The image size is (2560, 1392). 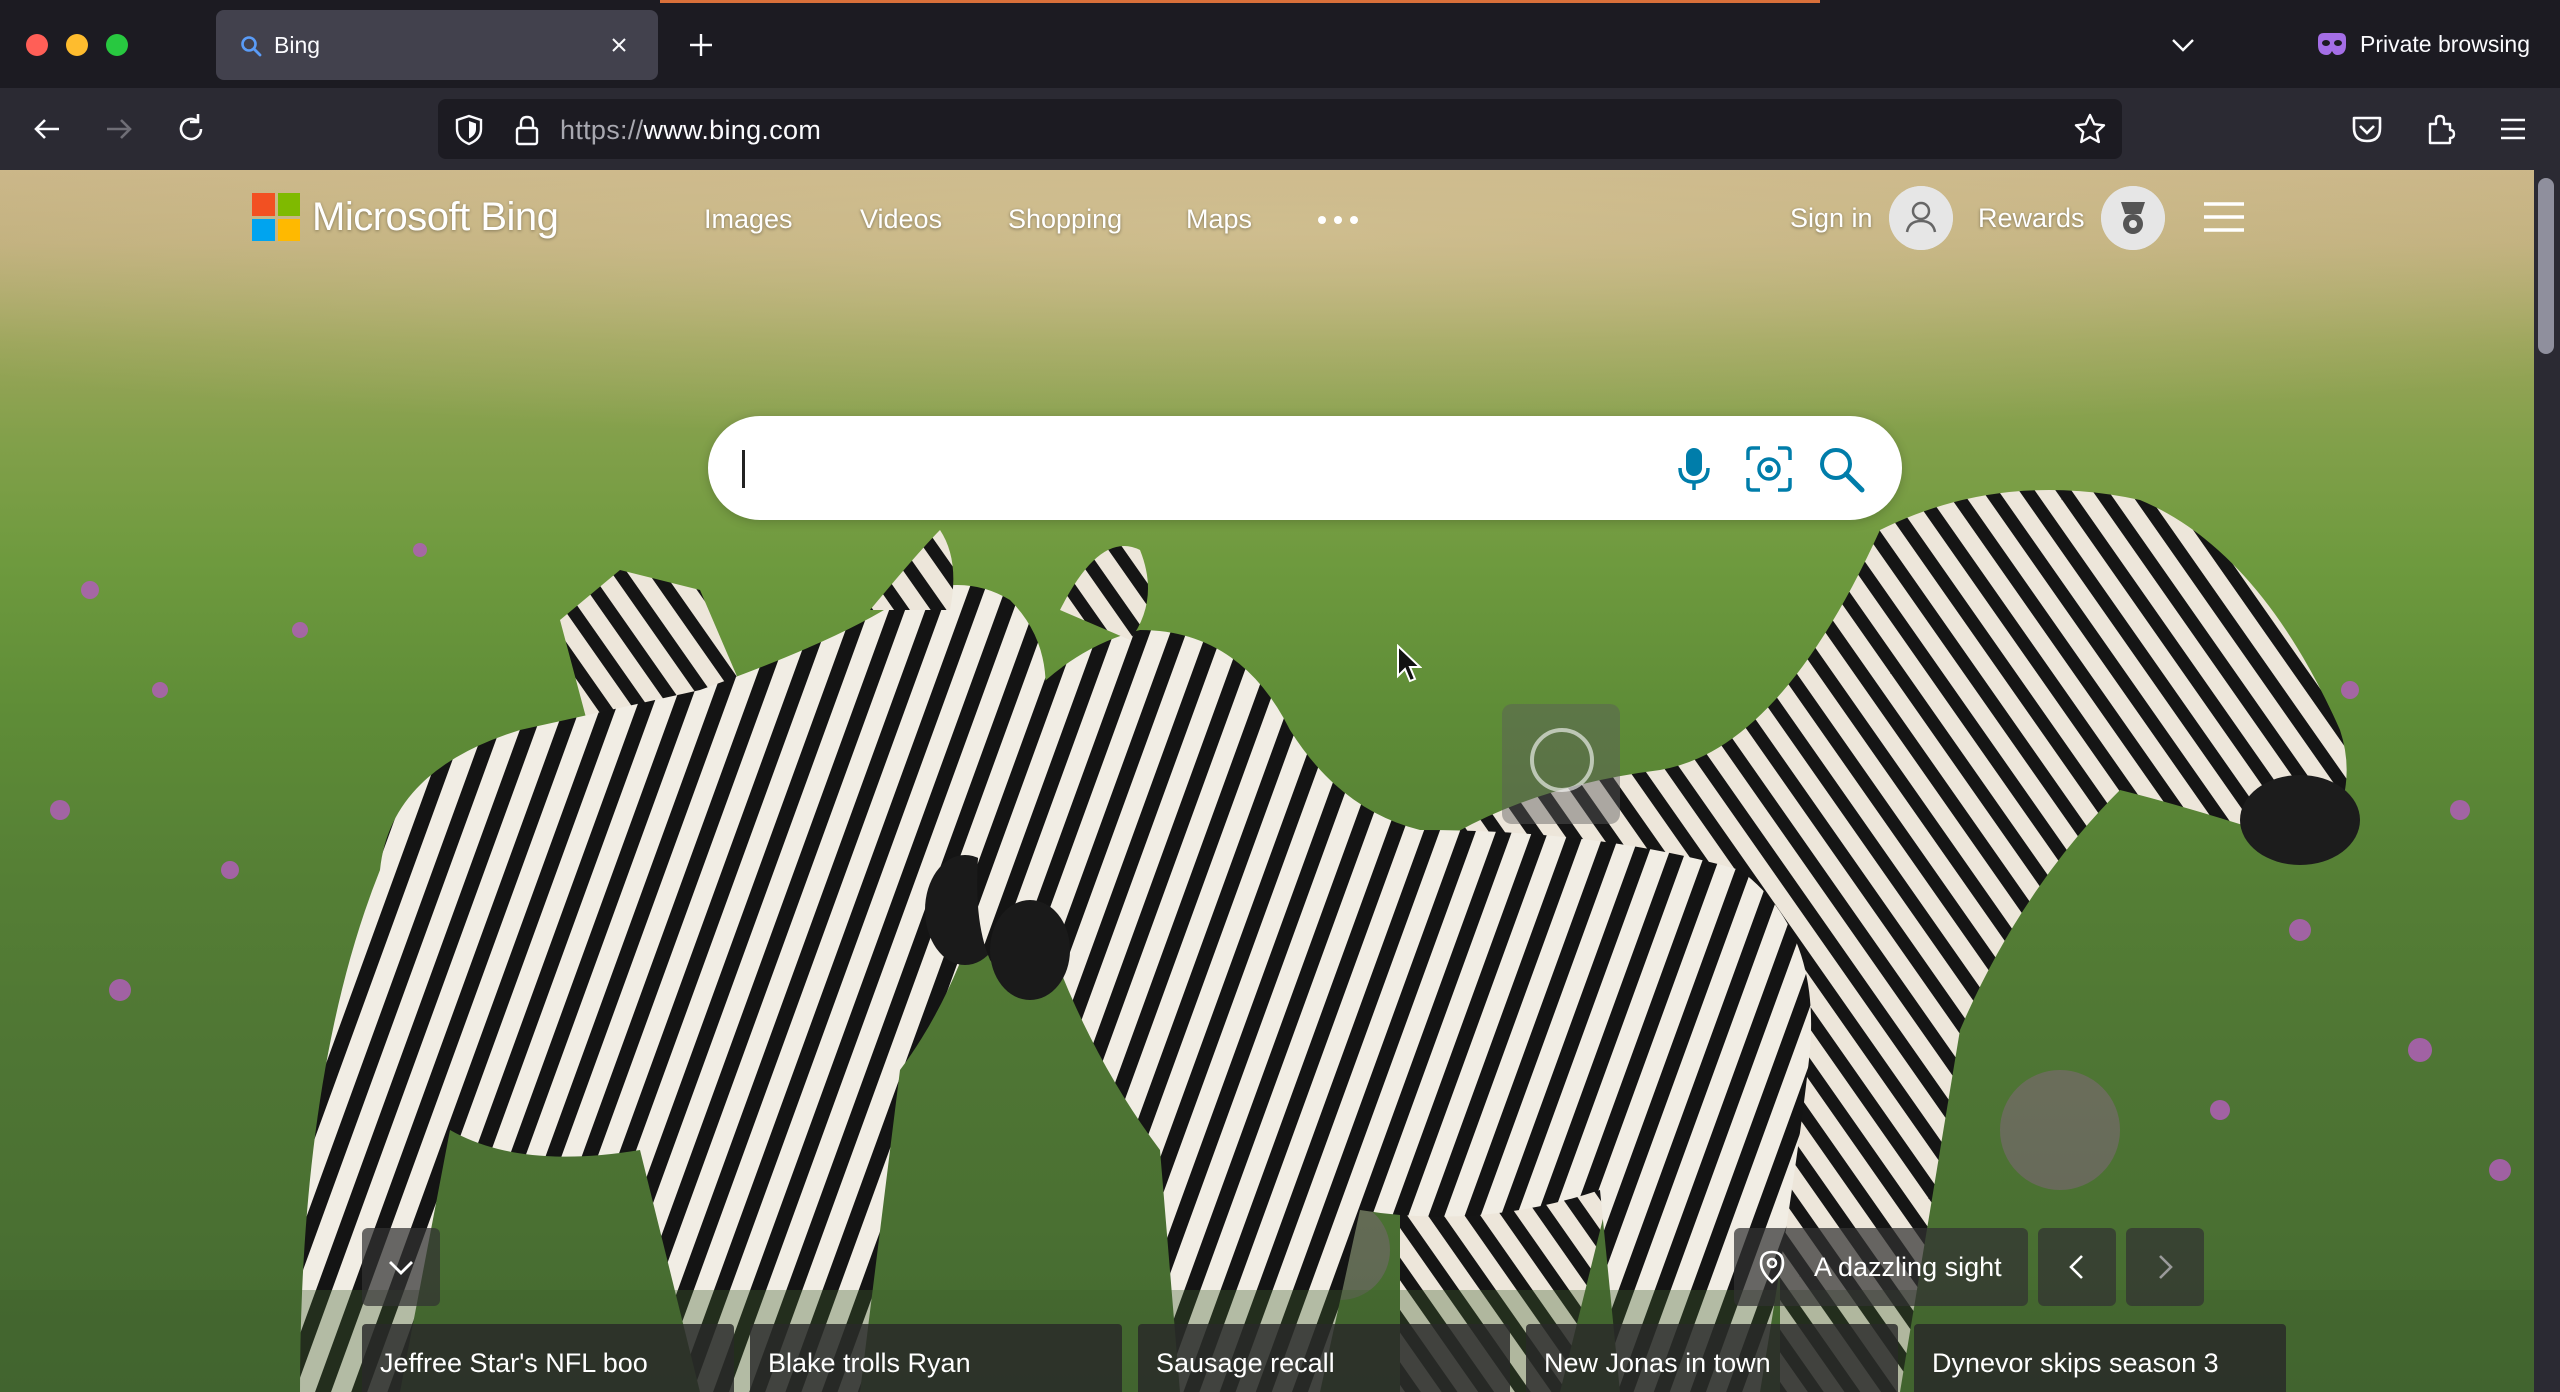 I want to click on address-bar: https://www.bing.com, so click(x=1280, y=129).